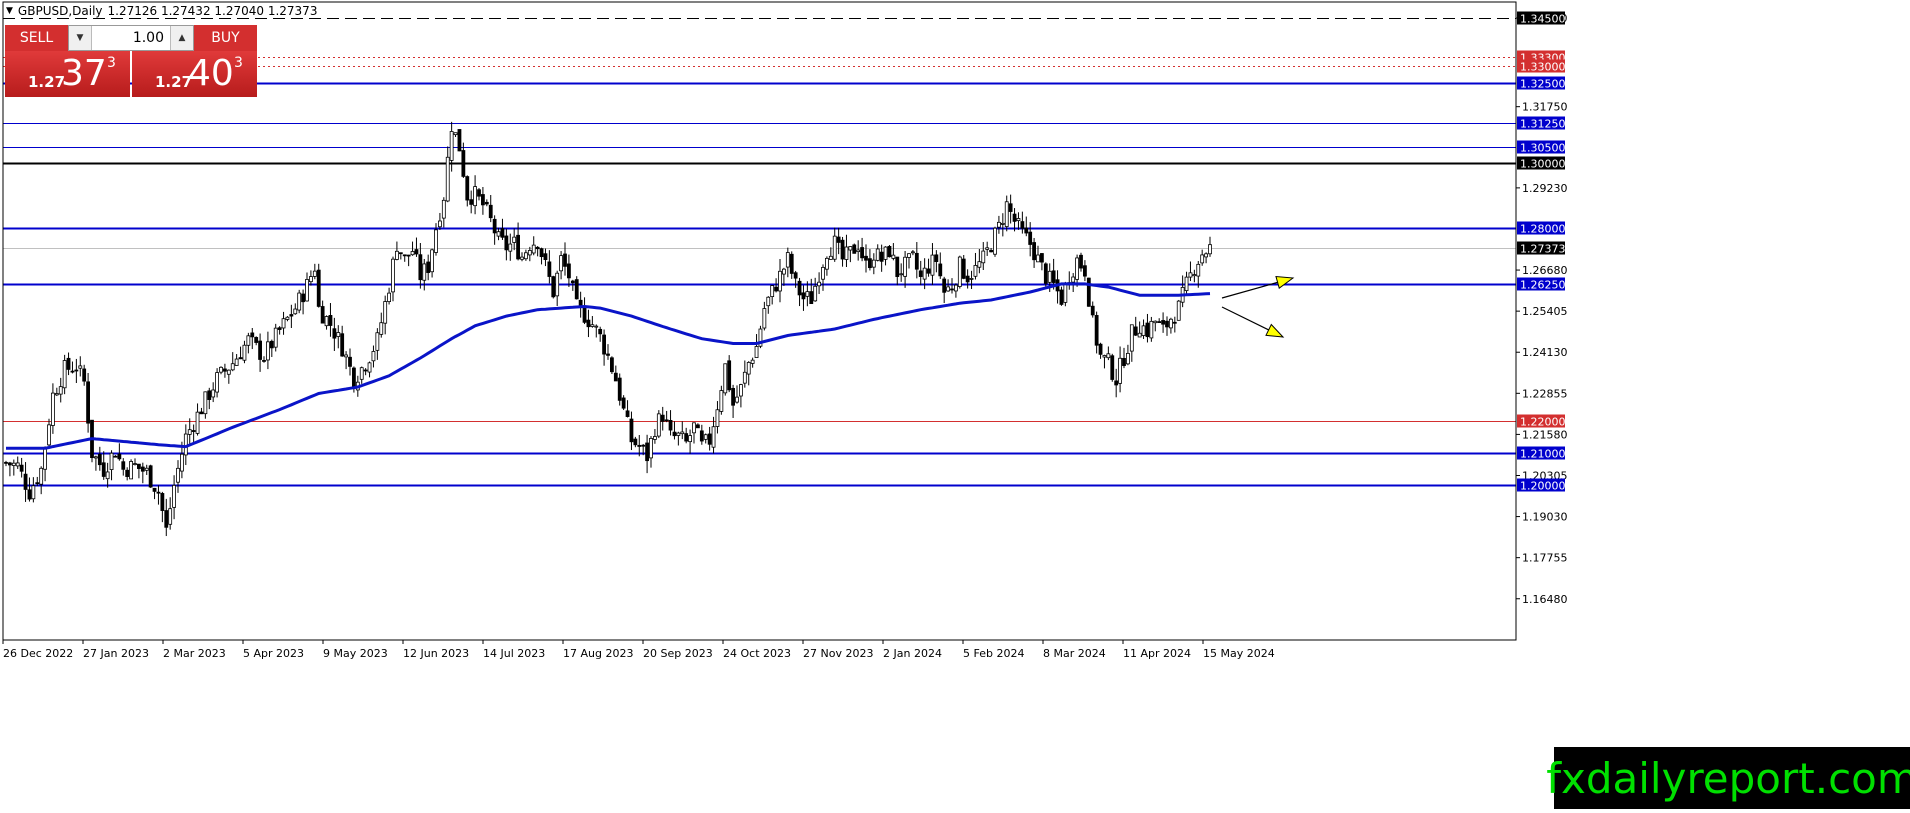 The height and width of the screenshot is (813, 1910). I want to click on level-label: 1.27373, so click(1543, 249).